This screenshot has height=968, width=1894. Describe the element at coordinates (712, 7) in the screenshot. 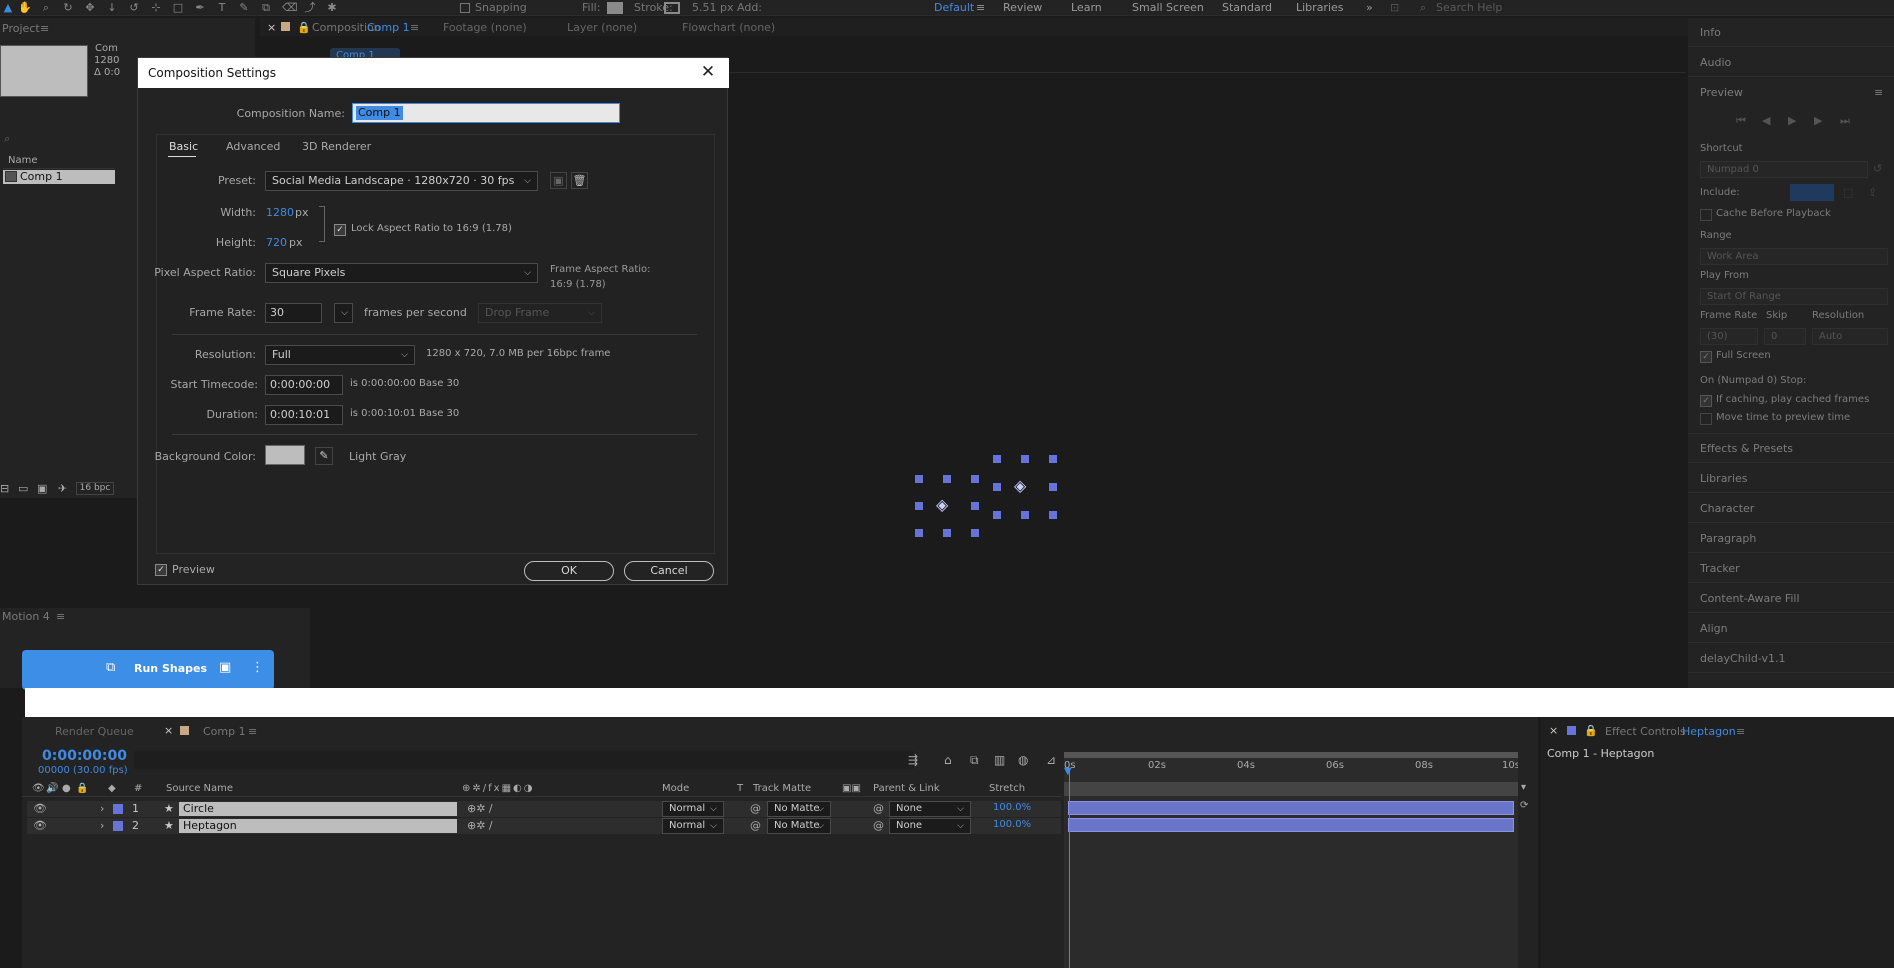

I see `stroke-width: 5.51 px` at that location.